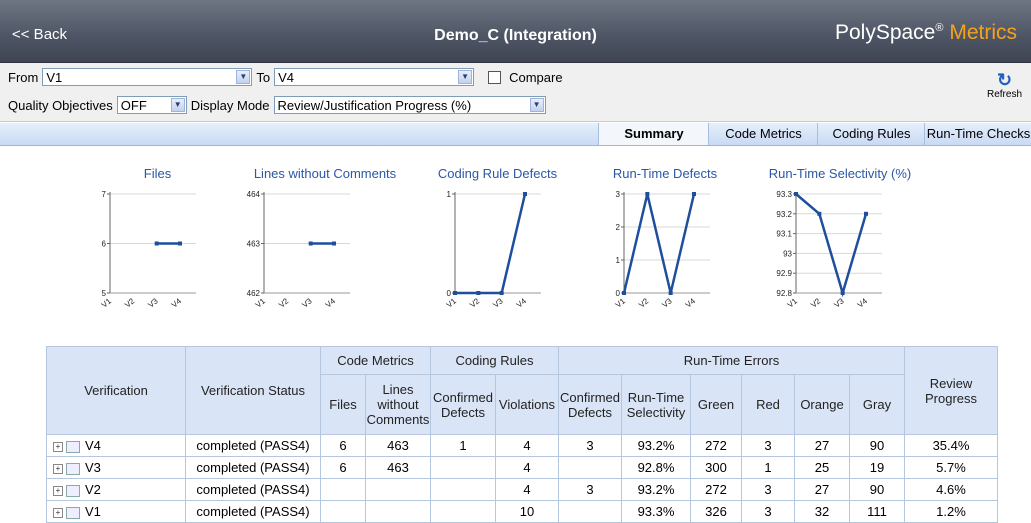  Describe the element at coordinates (409, 105) in the screenshot. I see `display-mode-select: Review/Justification Progress (%) ▼` at that location.